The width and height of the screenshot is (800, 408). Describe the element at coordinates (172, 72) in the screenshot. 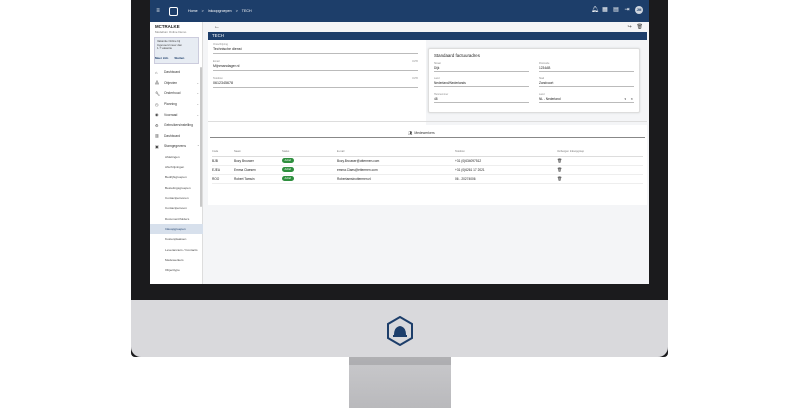

I see `sidebar-item-label: Dashboard` at that location.